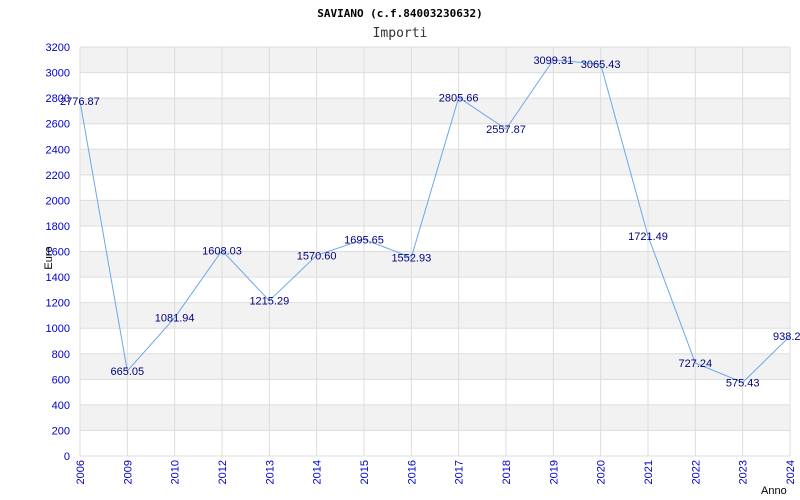 The height and width of the screenshot is (500, 800). What do you see at coordinates (791, 472) in the screenshot?
I see `x-tick-label: 2024` at bounding box center [791, 472].